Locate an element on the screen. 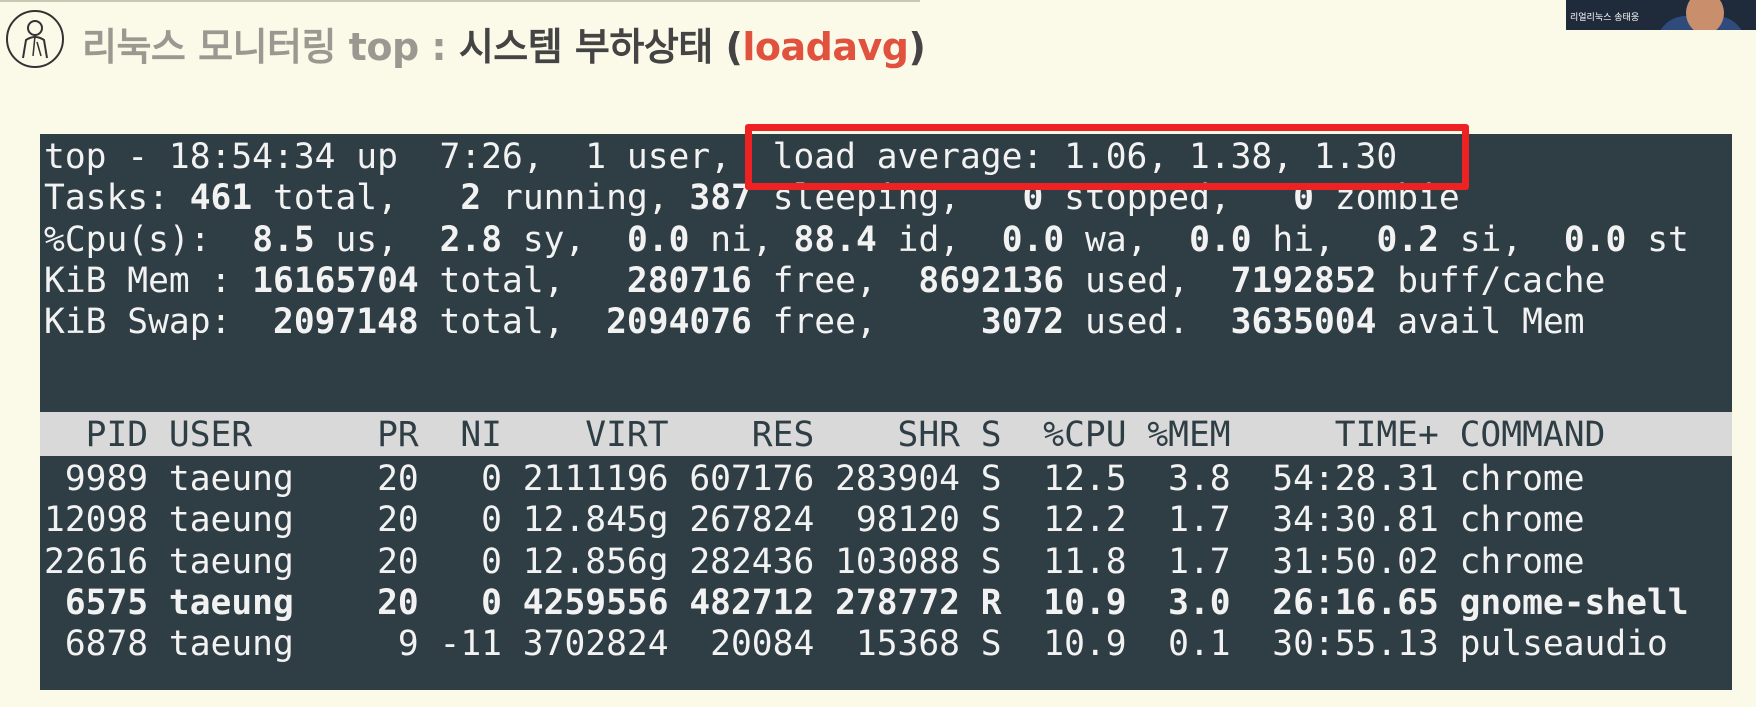 This screenshot has height=707, width=1756. summary-segment: wa, is located at coordinates (1127, 239).